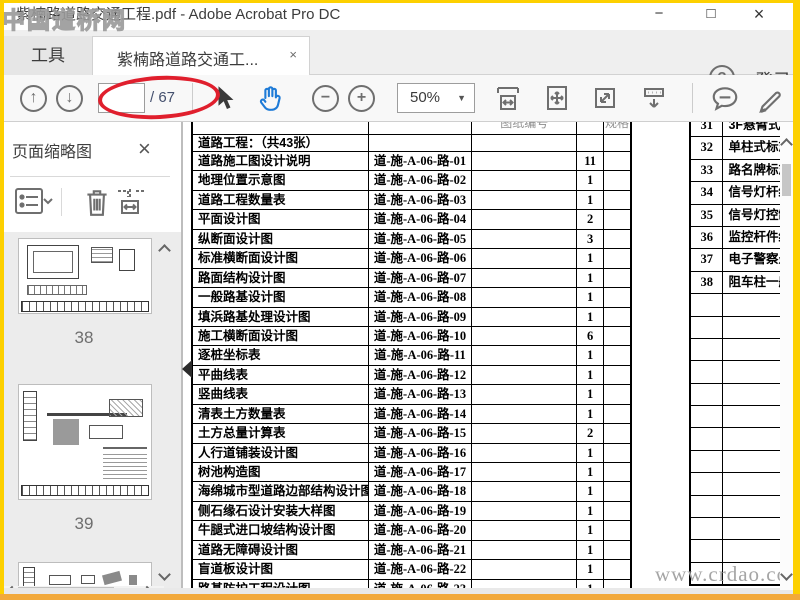 This screenshot has width=800, height=600. What do you see at coordinates (61, 202) in the screenshot?
I see `panel-separator` at bounding box center [61, 202].